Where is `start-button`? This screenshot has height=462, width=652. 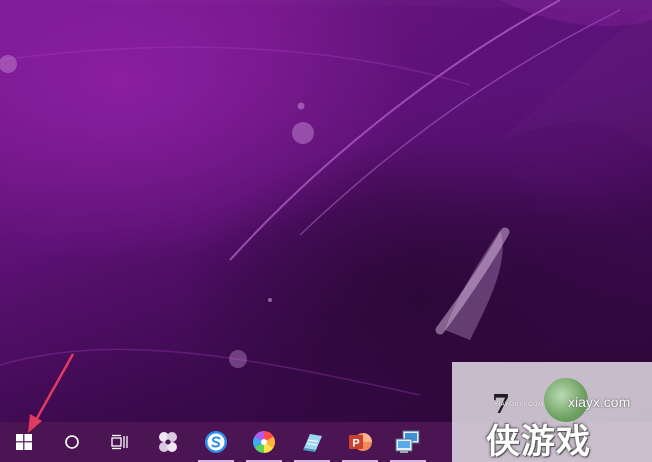 start-button is located at coordinates (24, 442).